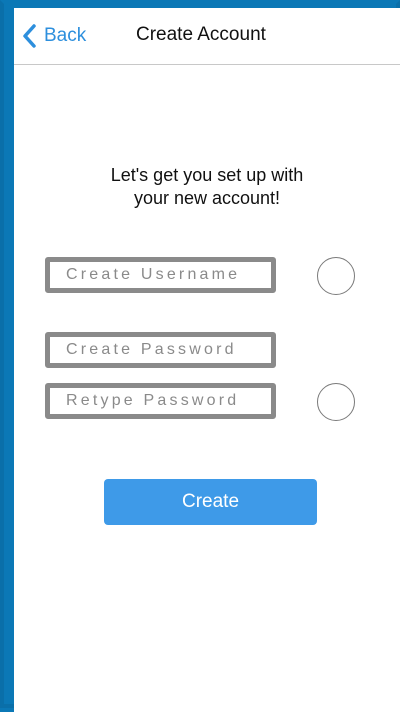 The image size is (400, 712). I want to click on back-label: Back, so click(65, 35).